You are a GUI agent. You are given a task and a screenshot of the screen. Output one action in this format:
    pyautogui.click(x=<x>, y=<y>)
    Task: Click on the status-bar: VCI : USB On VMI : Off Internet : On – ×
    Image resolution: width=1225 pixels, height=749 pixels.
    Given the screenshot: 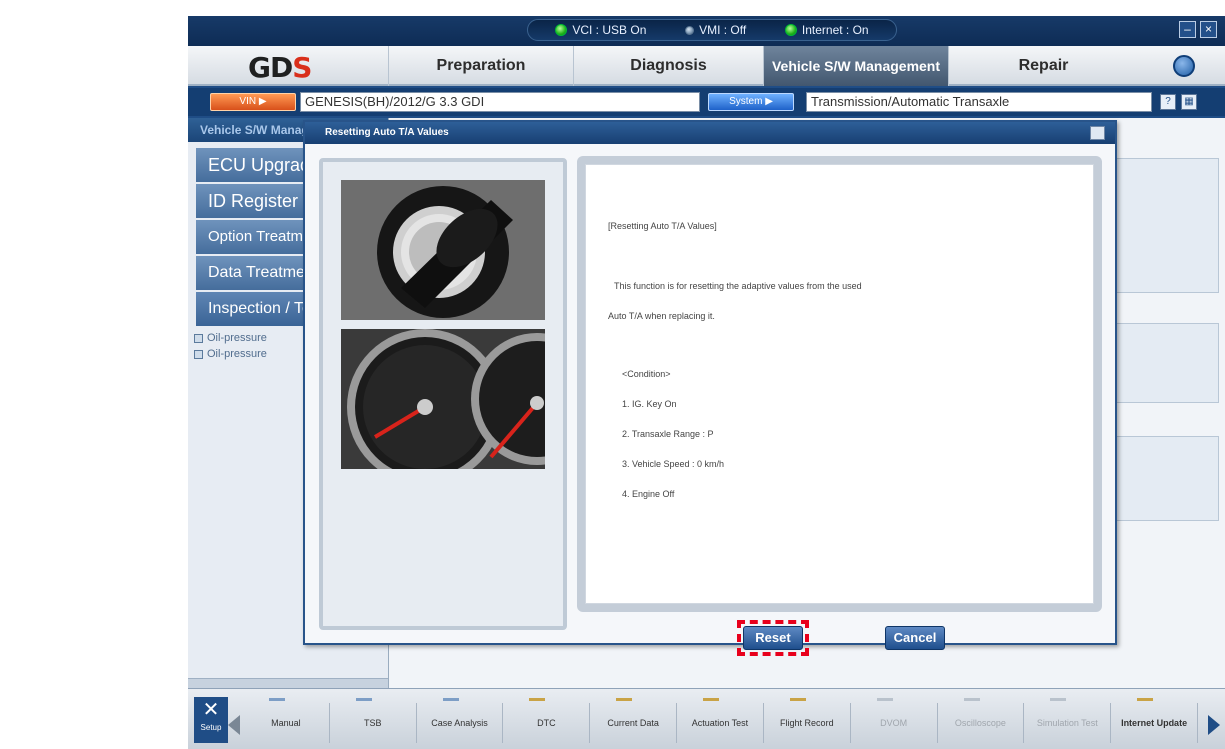 What is the action you would take?
    pyautogui.click(x=706, y=31)
    